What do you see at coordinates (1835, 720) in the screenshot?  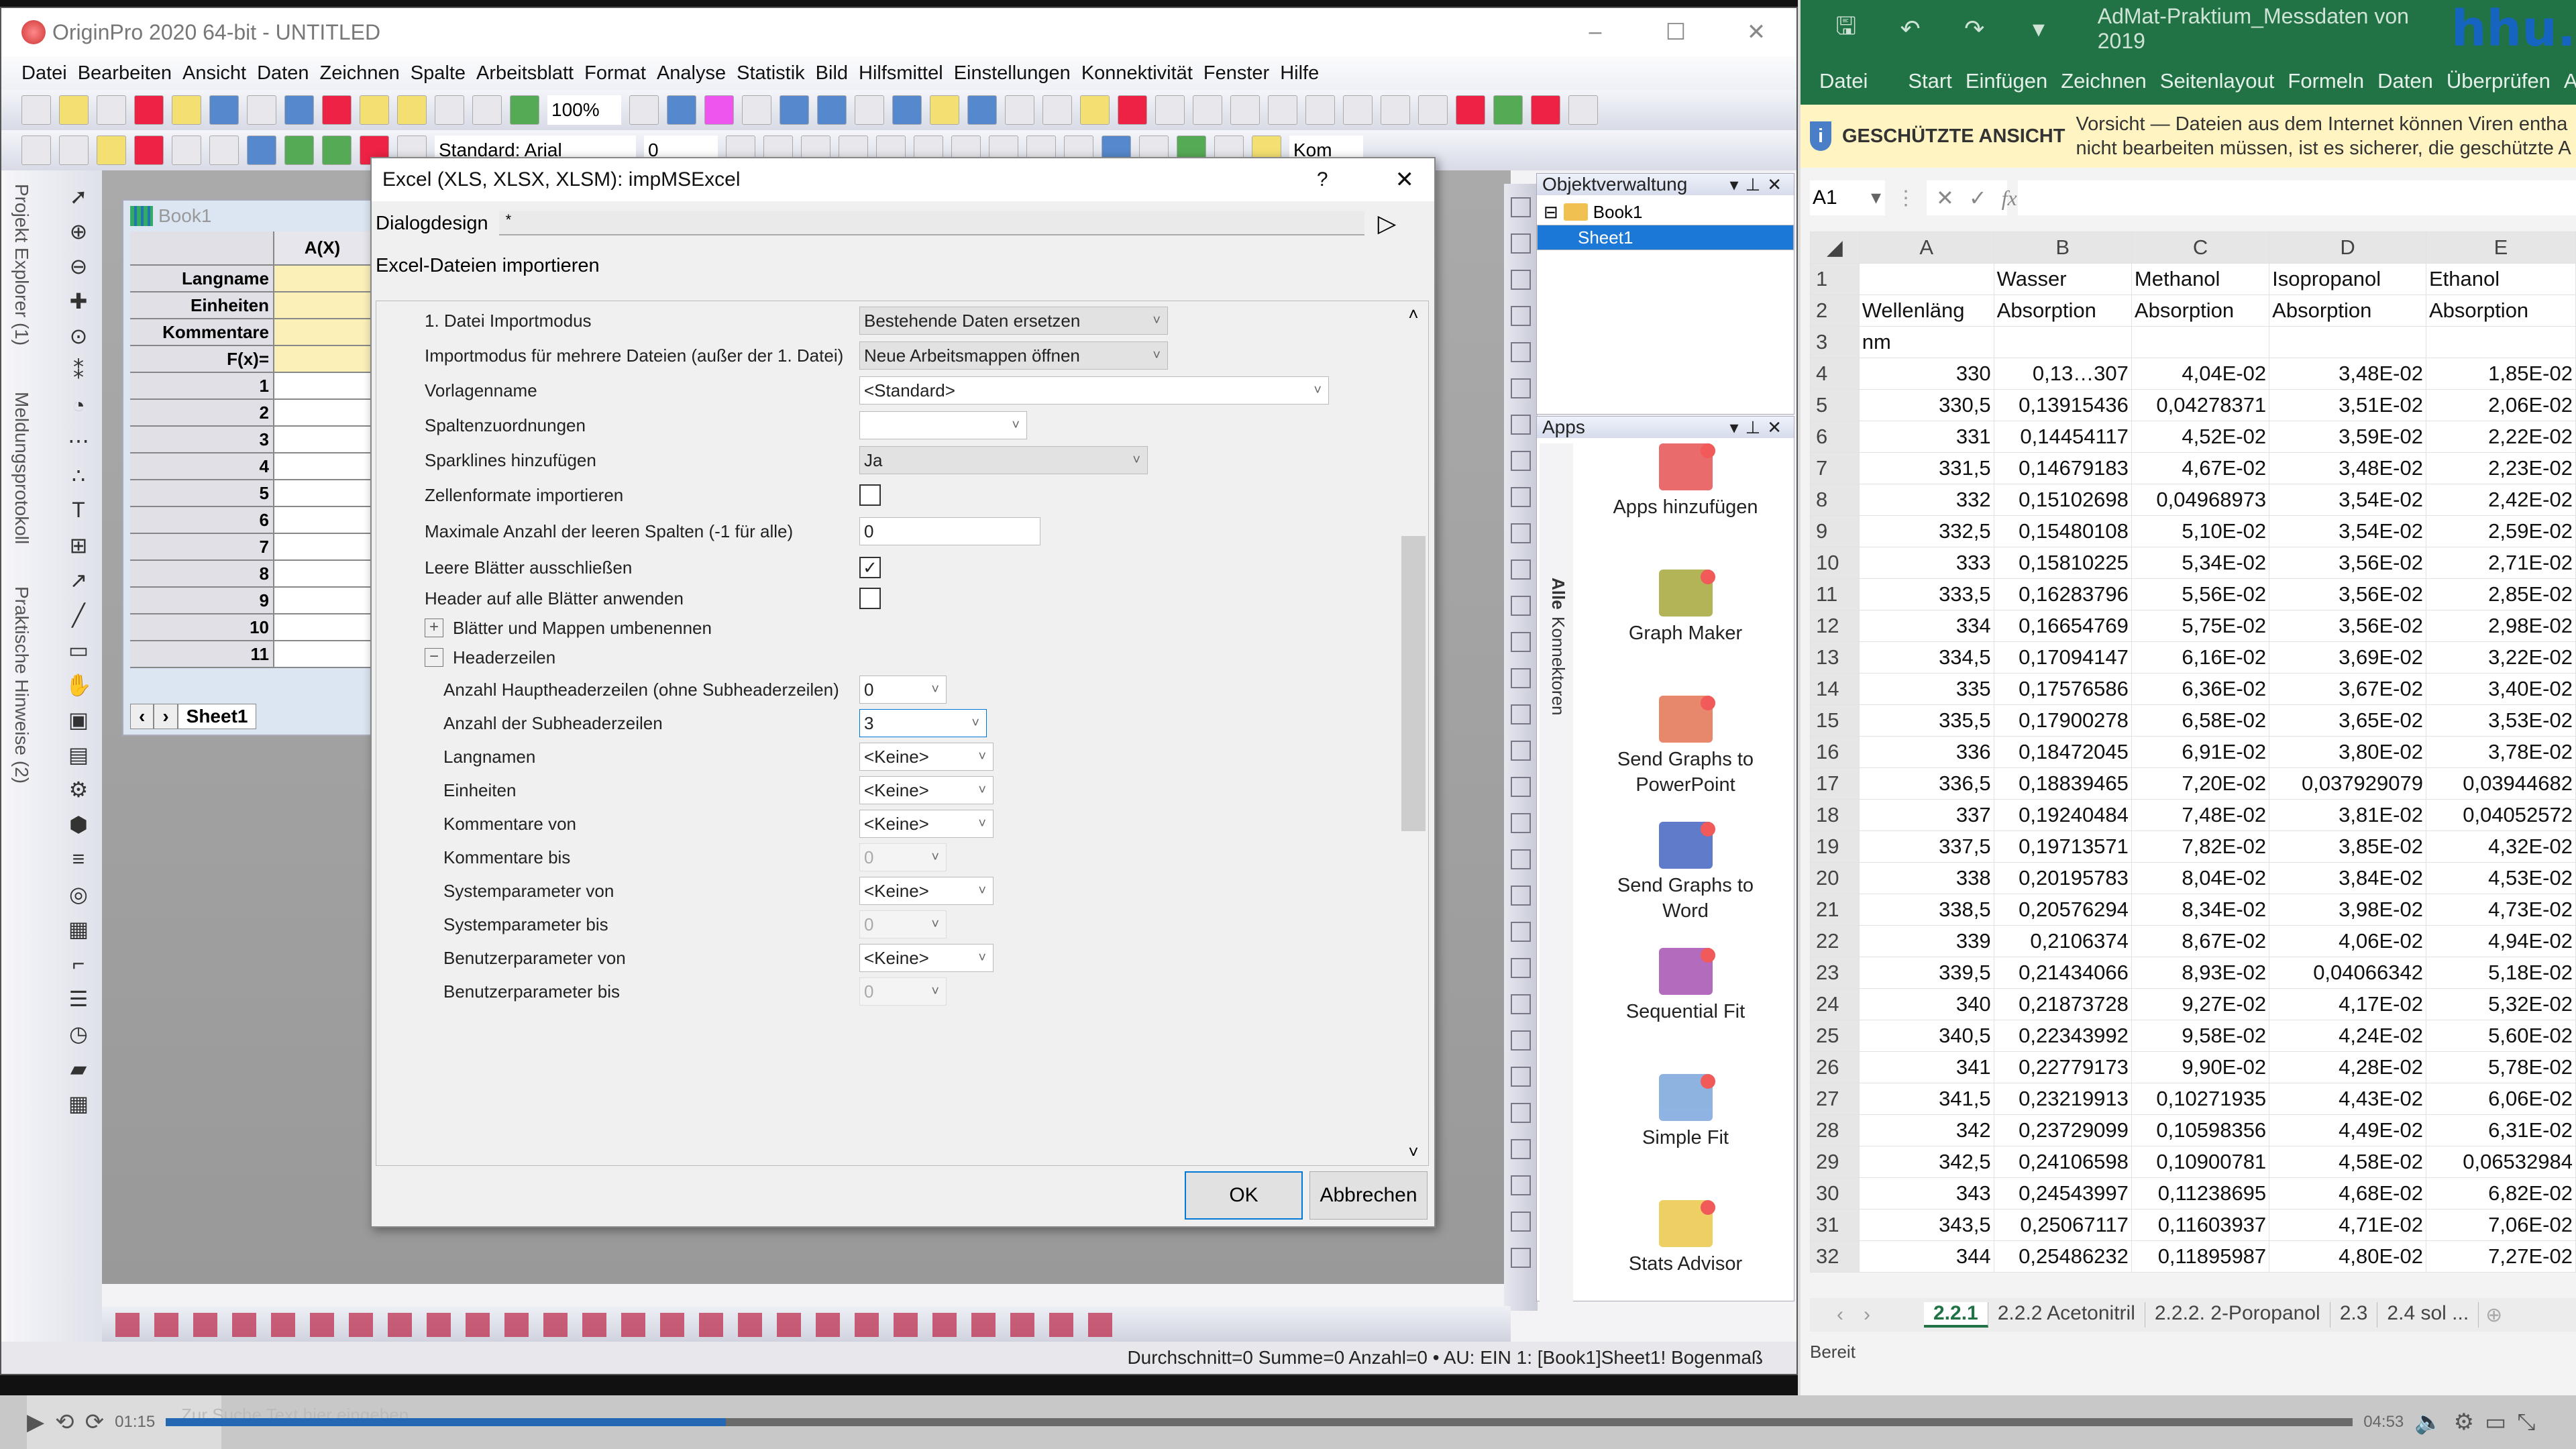 I see `row-header: 15` at bounding box center [1835, 720].